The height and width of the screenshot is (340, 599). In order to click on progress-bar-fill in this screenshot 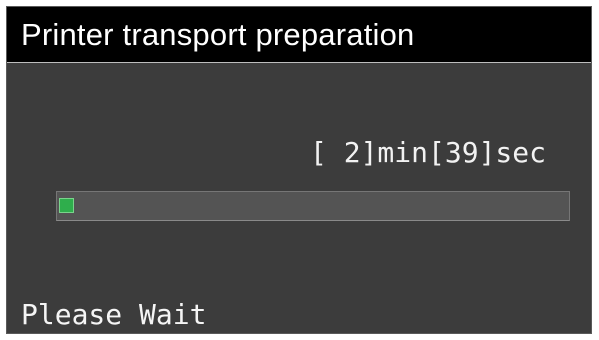, I will do `click(66, 205)`.